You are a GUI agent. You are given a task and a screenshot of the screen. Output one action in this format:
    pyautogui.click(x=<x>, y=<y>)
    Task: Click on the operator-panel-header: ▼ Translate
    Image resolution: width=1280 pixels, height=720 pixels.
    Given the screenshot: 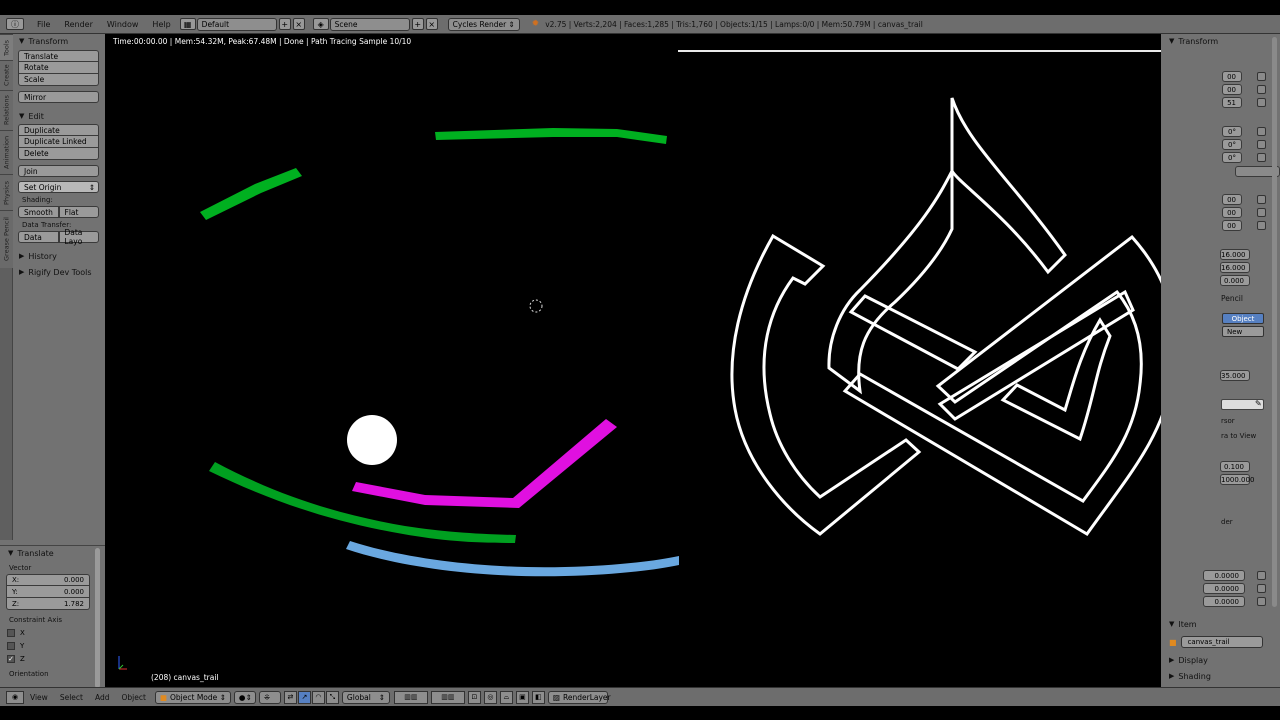 What is the action you would take?
    pyautogui.click(x=52, y=553)
    